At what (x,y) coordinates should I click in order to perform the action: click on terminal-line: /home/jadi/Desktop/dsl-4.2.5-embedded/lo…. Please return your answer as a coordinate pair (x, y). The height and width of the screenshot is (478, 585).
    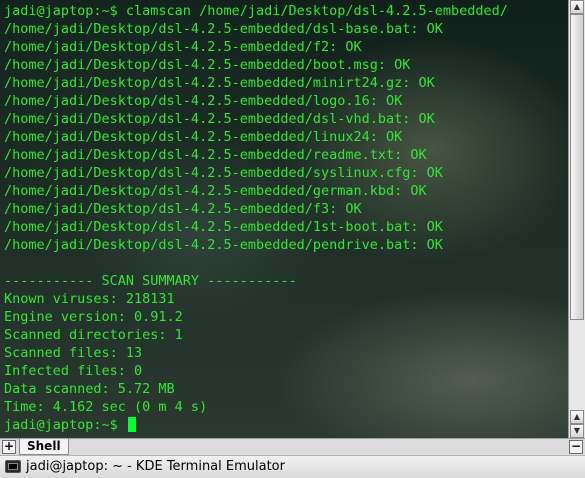
    Looking at the image, I should click on (203, 101).